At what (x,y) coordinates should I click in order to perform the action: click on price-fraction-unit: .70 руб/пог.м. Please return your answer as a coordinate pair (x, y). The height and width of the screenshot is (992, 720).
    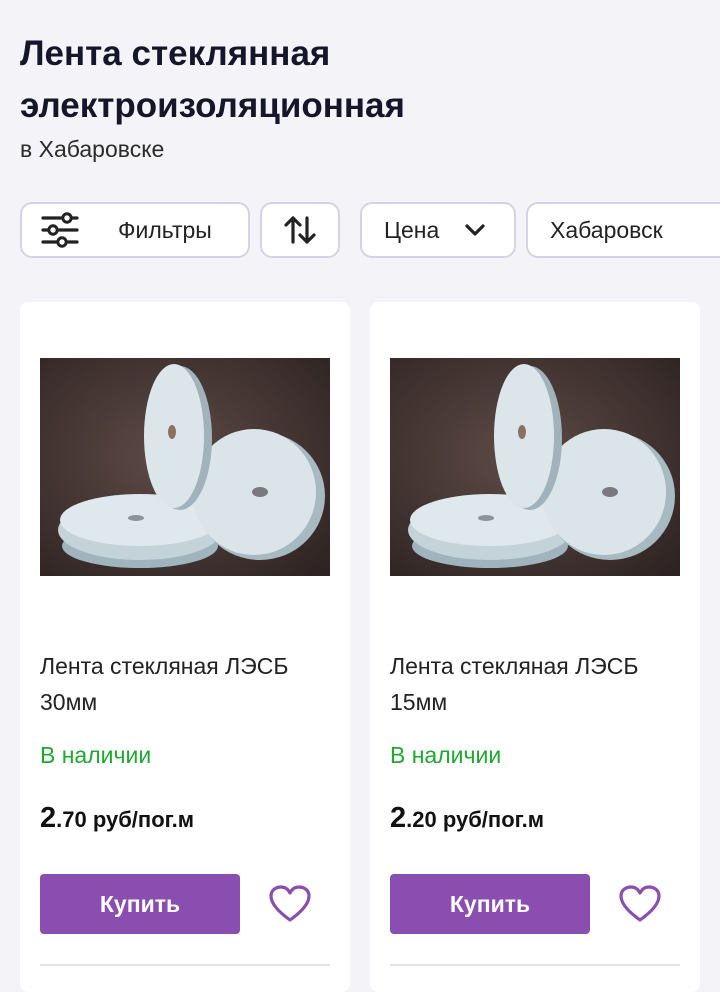
    Looking at the image, I should click on (125, 819).